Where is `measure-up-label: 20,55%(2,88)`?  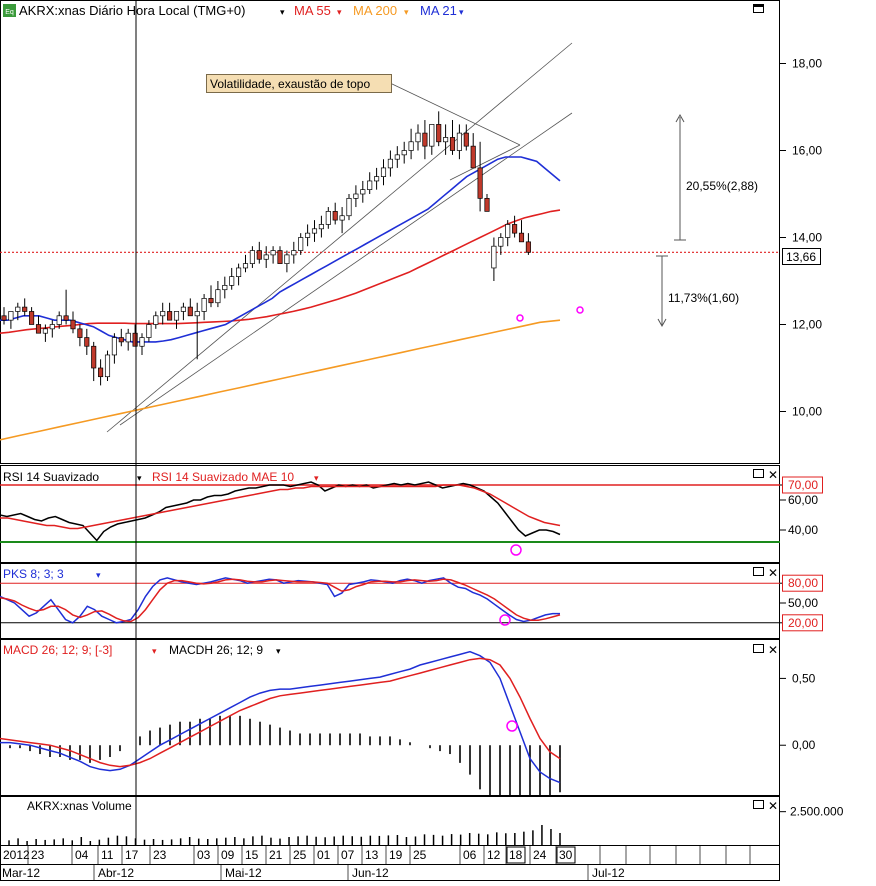
measure-up-label: 20,55%(2,88) is located at coordinates (722, 186).